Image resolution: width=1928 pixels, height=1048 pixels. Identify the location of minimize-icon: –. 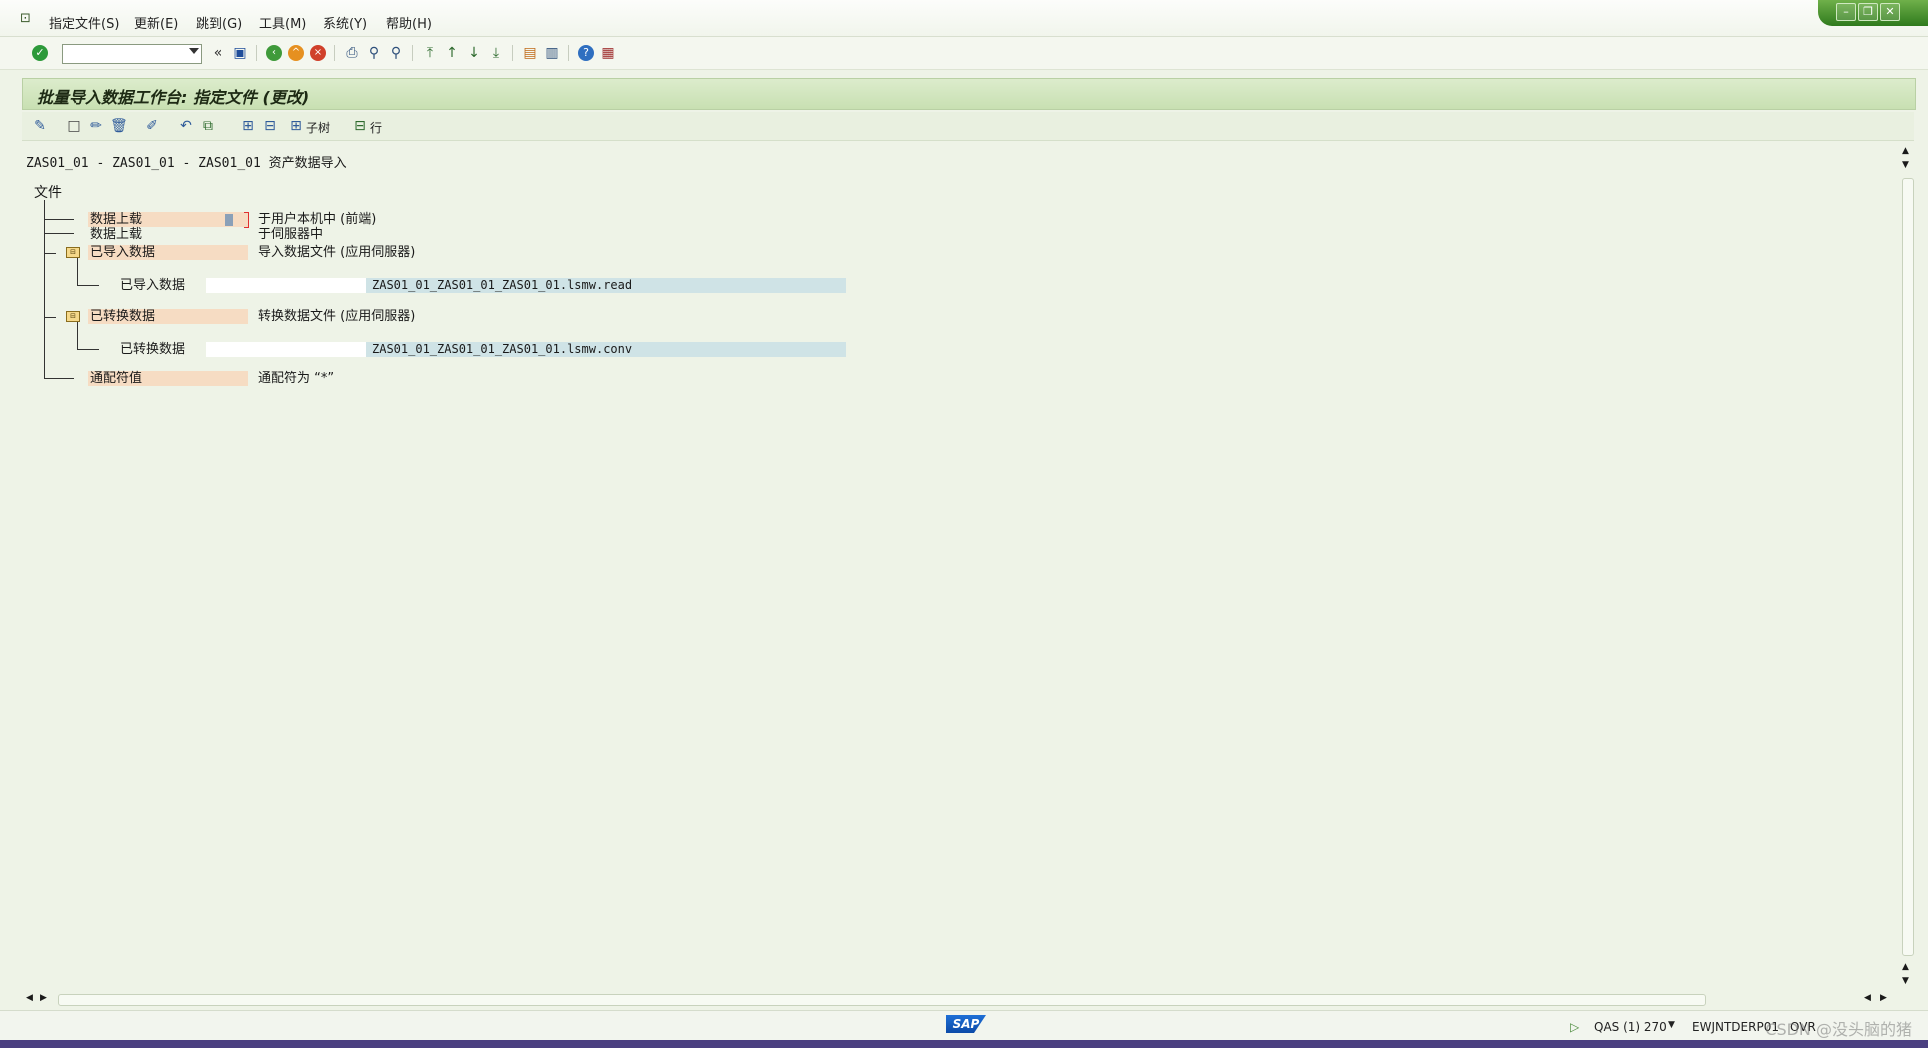
(1846, 12).